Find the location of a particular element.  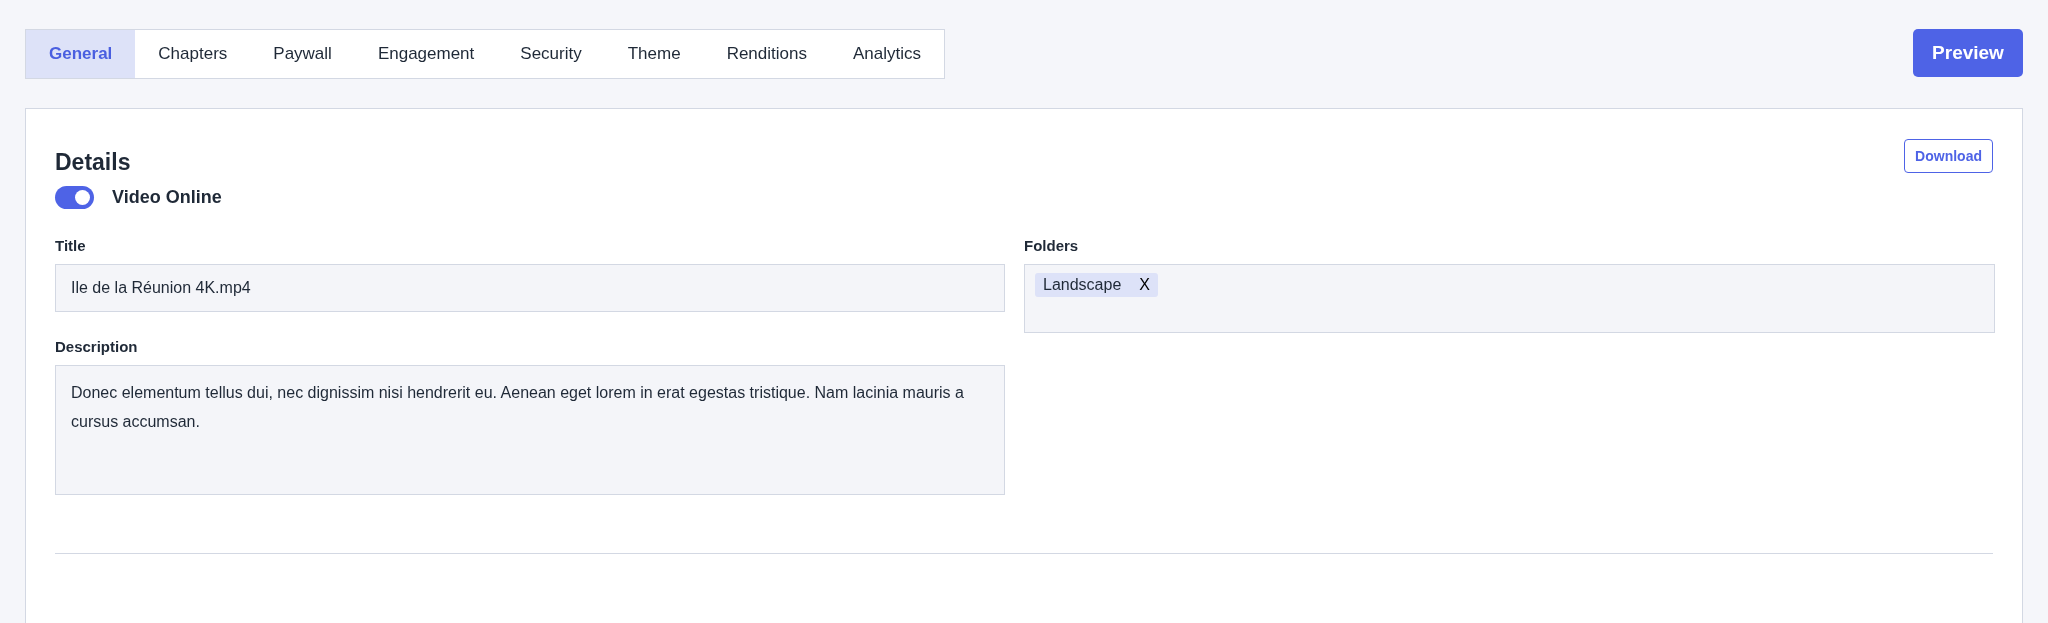

field-label: Folders is located at coordinates (1052, 245).